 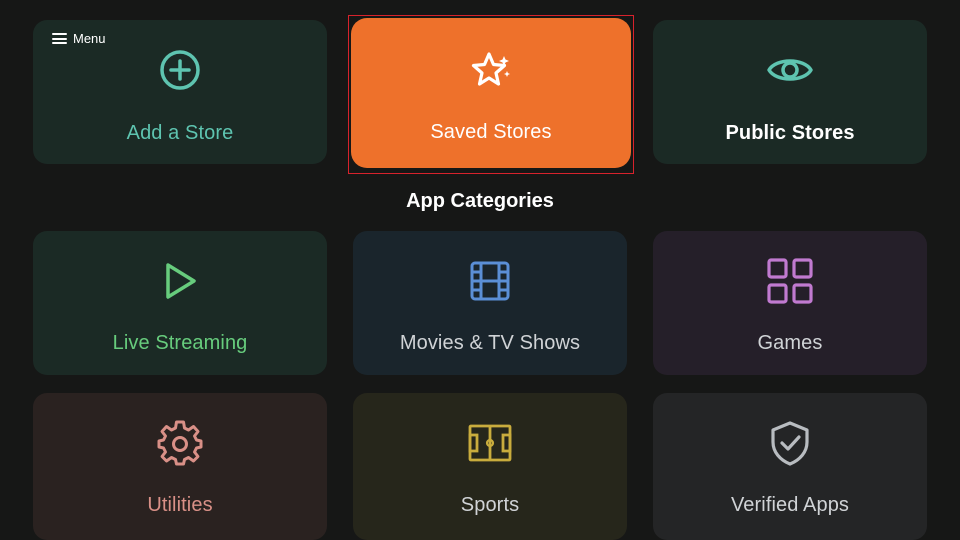 I want to click on stars-icon, so click(x=491, y=70).